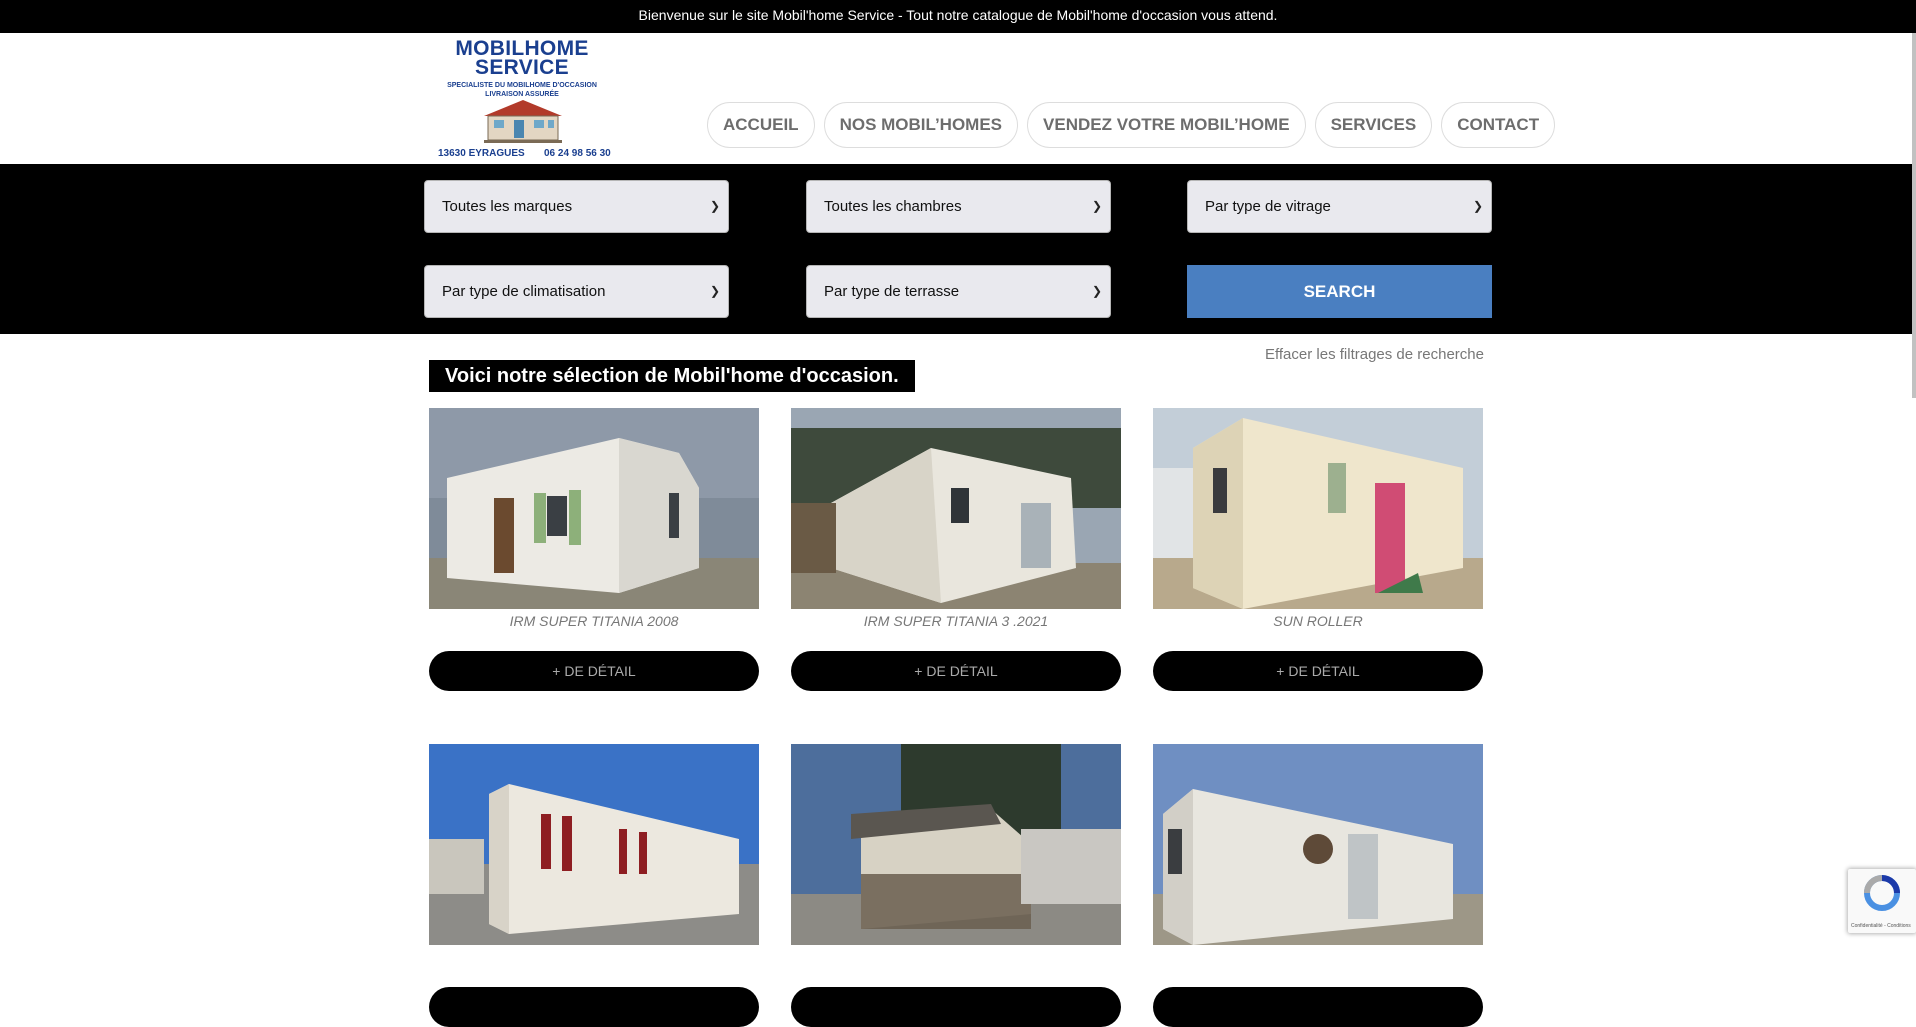 The width and height of the screenshot is (1916, 1027). Describe the element at coordinates (1373, 125) in the screenshot. I see `nav-services: SERVICES` at that location.